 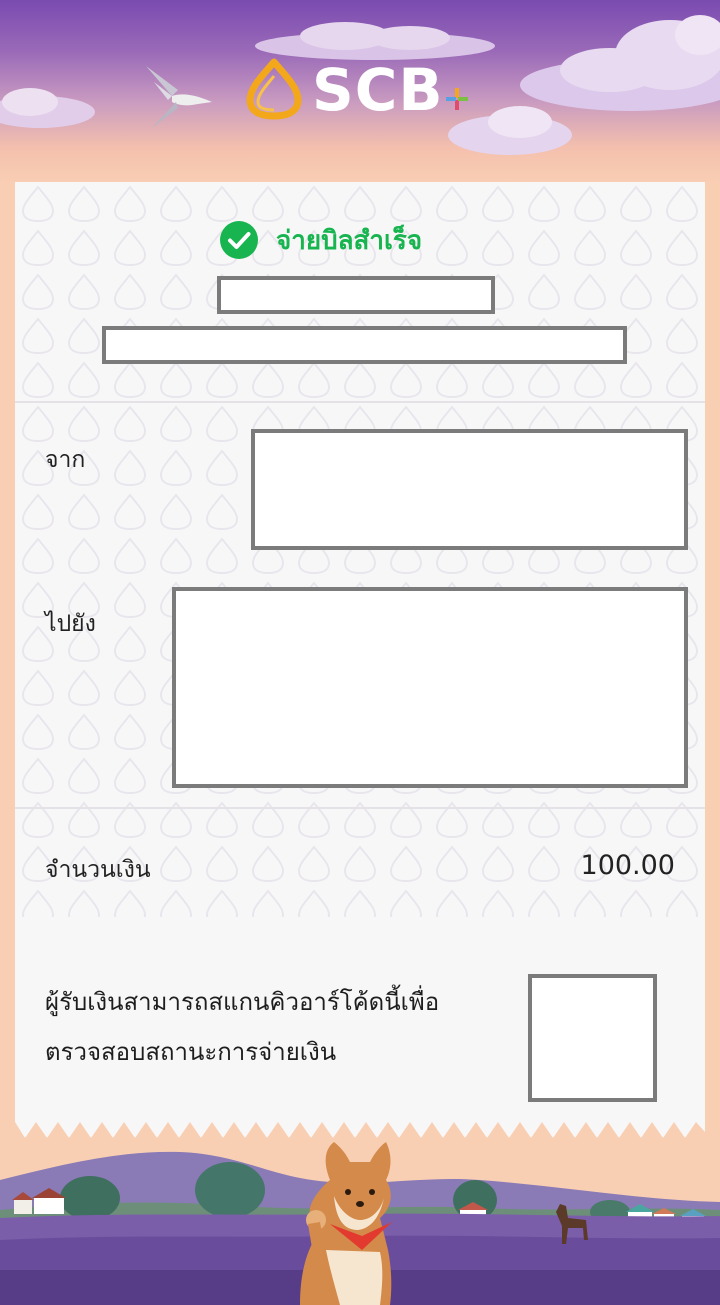 What do you see at coordinates (364, 345) in the screenshot?
I see `redacted-reference` at bounding box center [364, 345].